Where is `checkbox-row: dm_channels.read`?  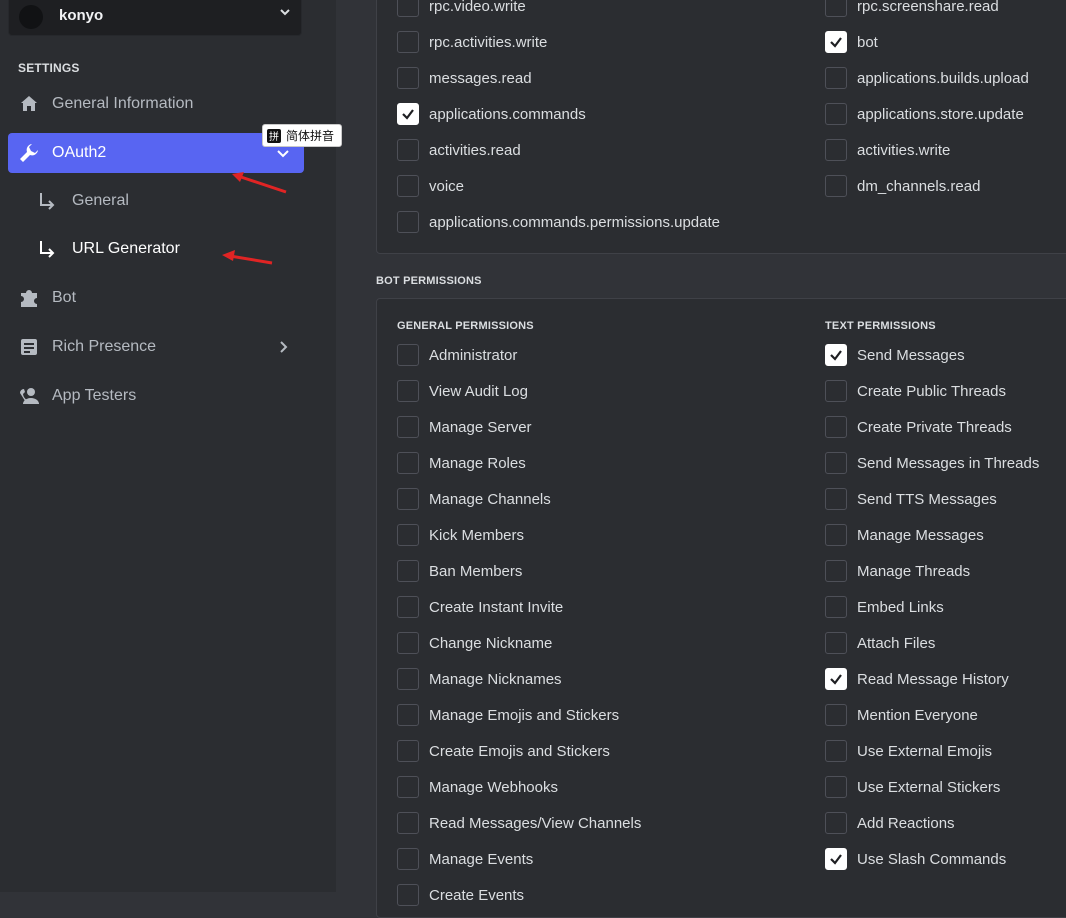 checkbox-row: dm_channels.read is located at coordinates (902, 186).